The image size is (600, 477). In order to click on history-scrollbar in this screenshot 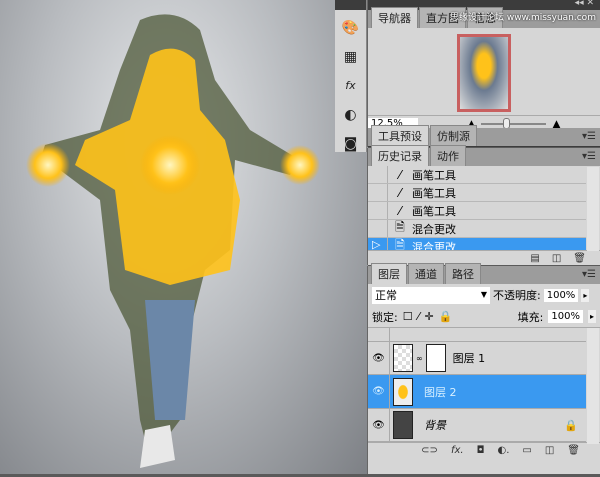, I will do `click(593, 209)`.